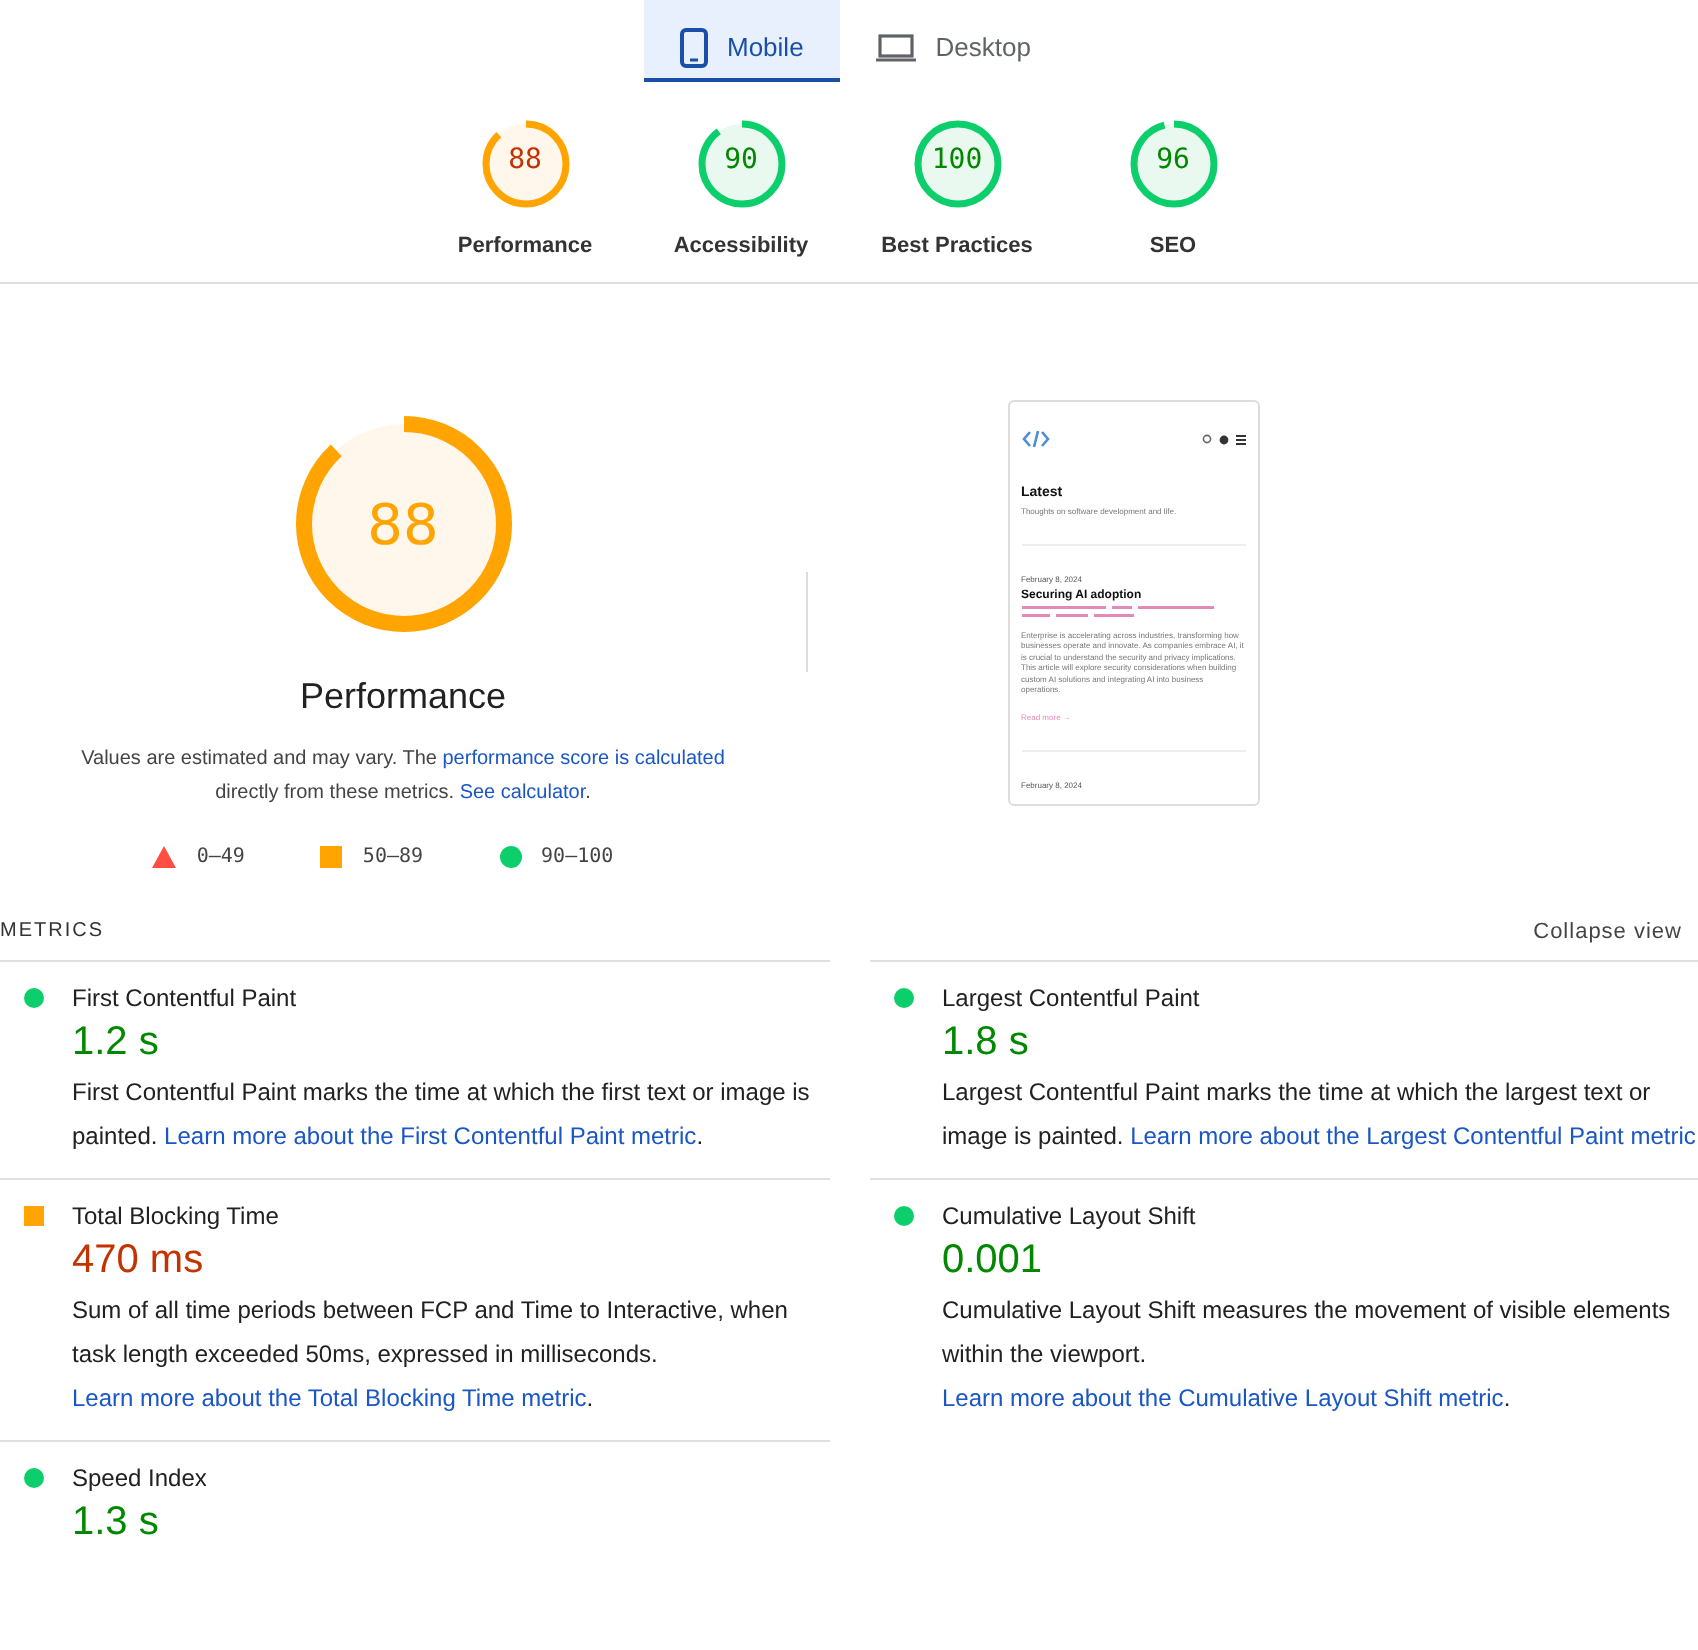  Describe the element at coordinates (741, 246) in the screenshot. I see `score-label: Accessibility` at that location.